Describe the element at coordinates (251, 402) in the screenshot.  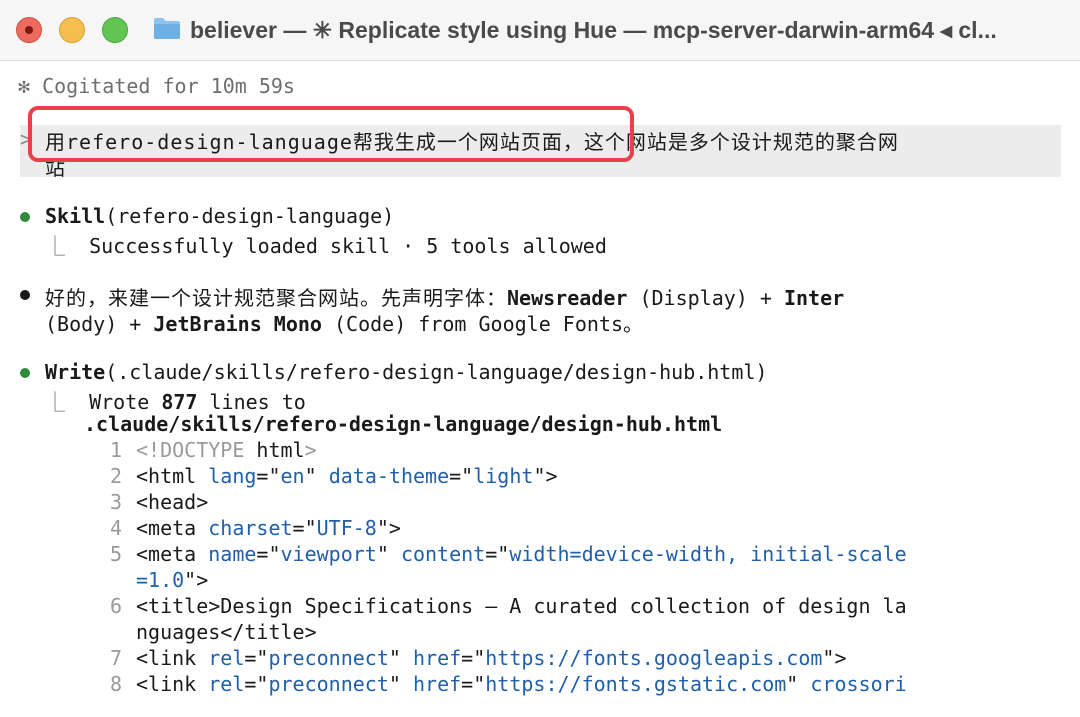
I see `write-result-suffix: lines to` at that location.